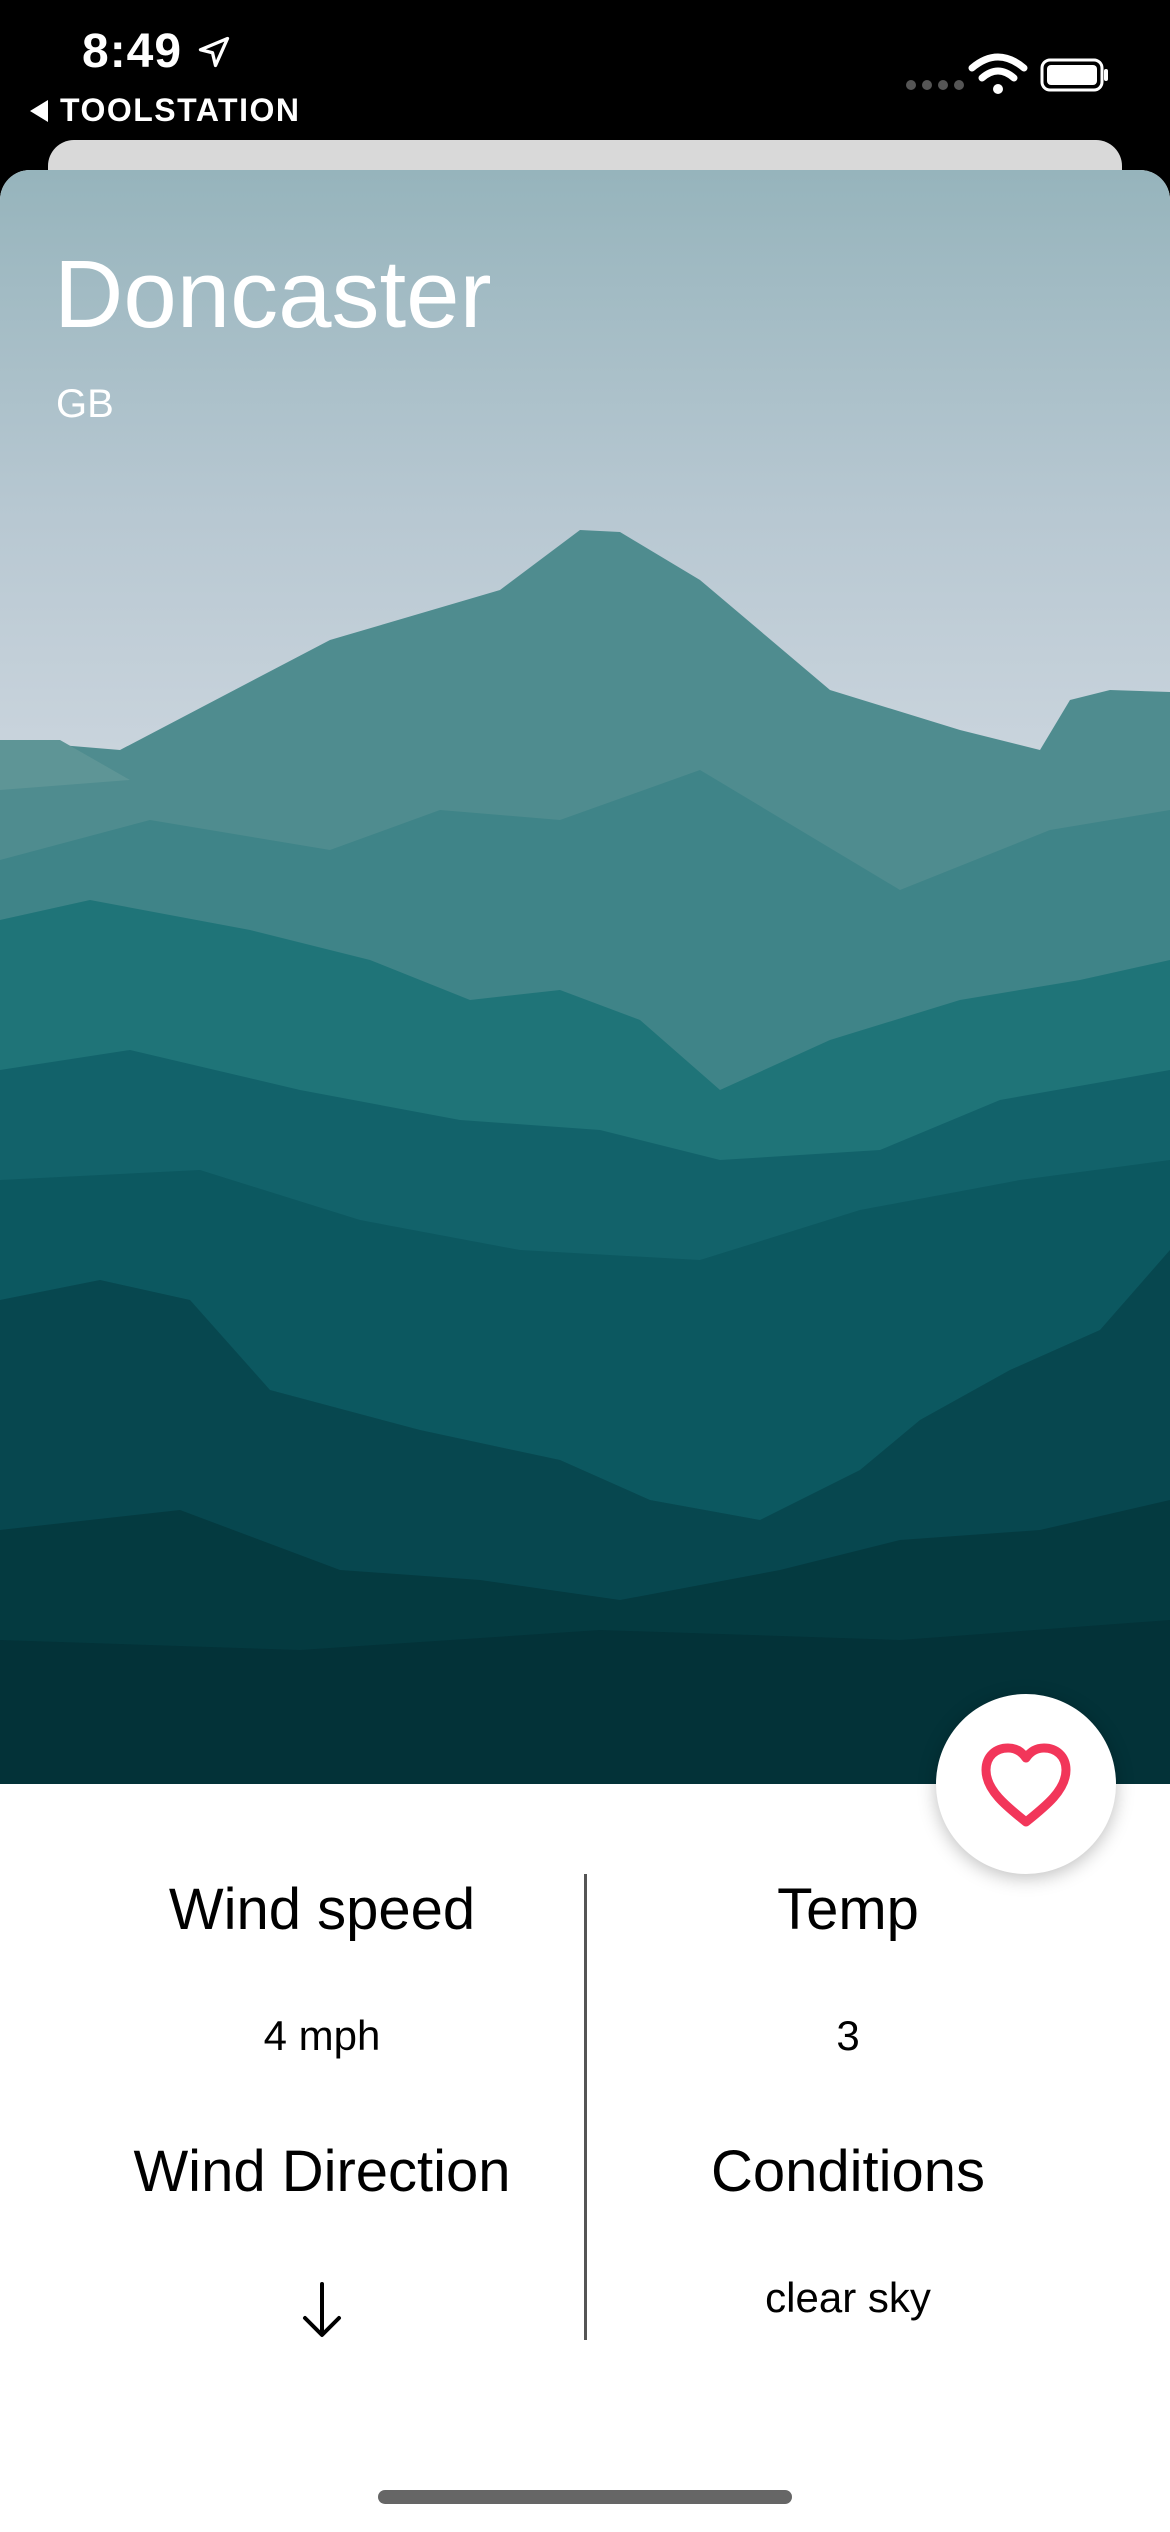 This screenshot has height=2532, width=1170. Describe the element at coordinates (39, 110) in the screenshot. I see `back-triangle-icon` at that location.